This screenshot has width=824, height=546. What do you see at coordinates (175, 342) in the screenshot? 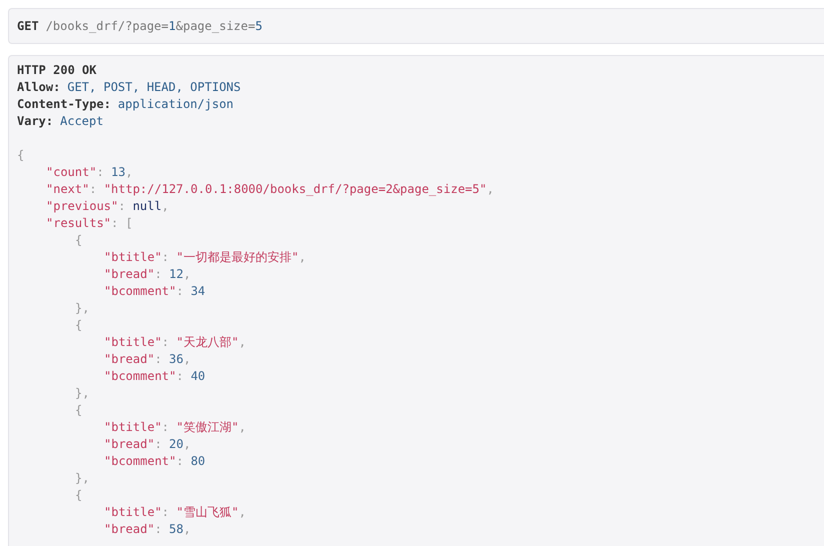
I see `json-line: "btitle": "天龙八部",` at bounding box center [175, 342].